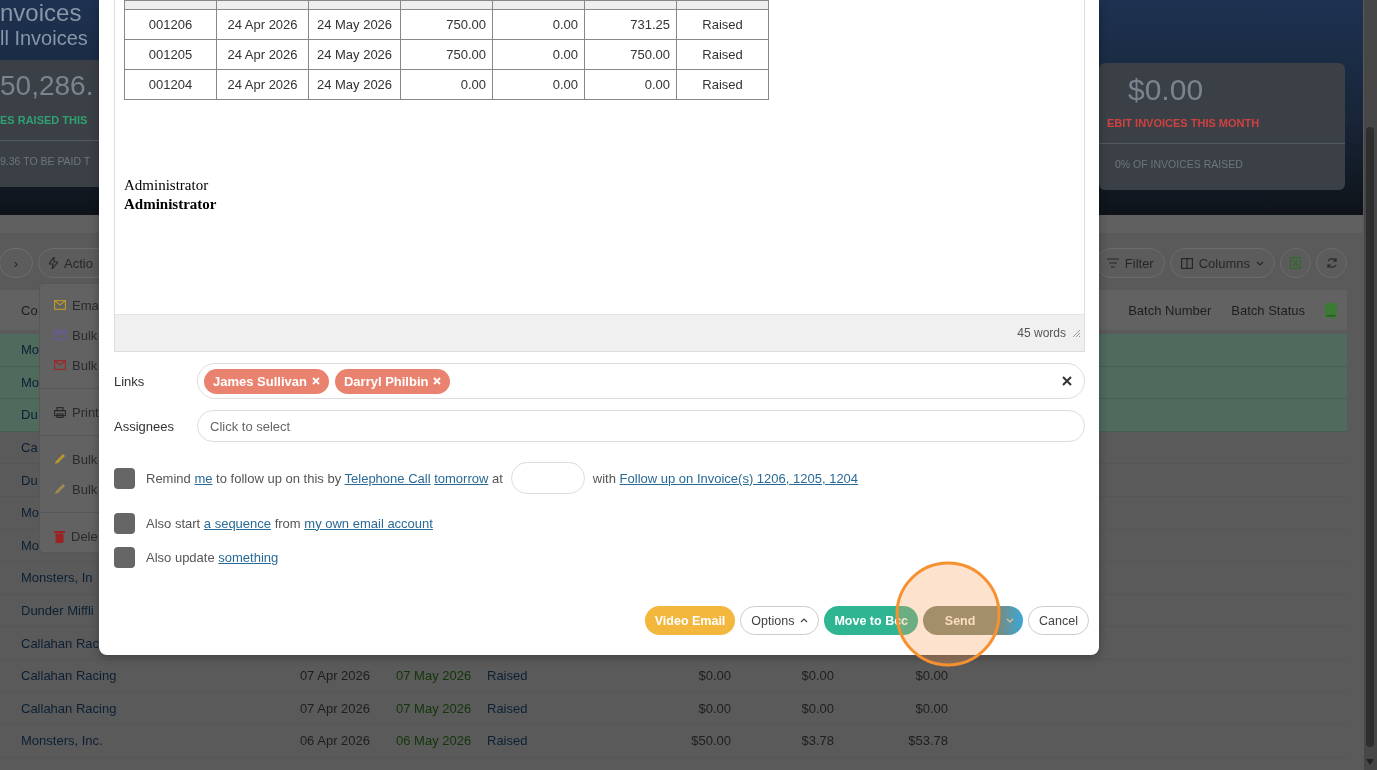 Image resolution: width=1377 pixels, height=770 pixels. I want to click on table-cell: 001204, so click(170, 84).